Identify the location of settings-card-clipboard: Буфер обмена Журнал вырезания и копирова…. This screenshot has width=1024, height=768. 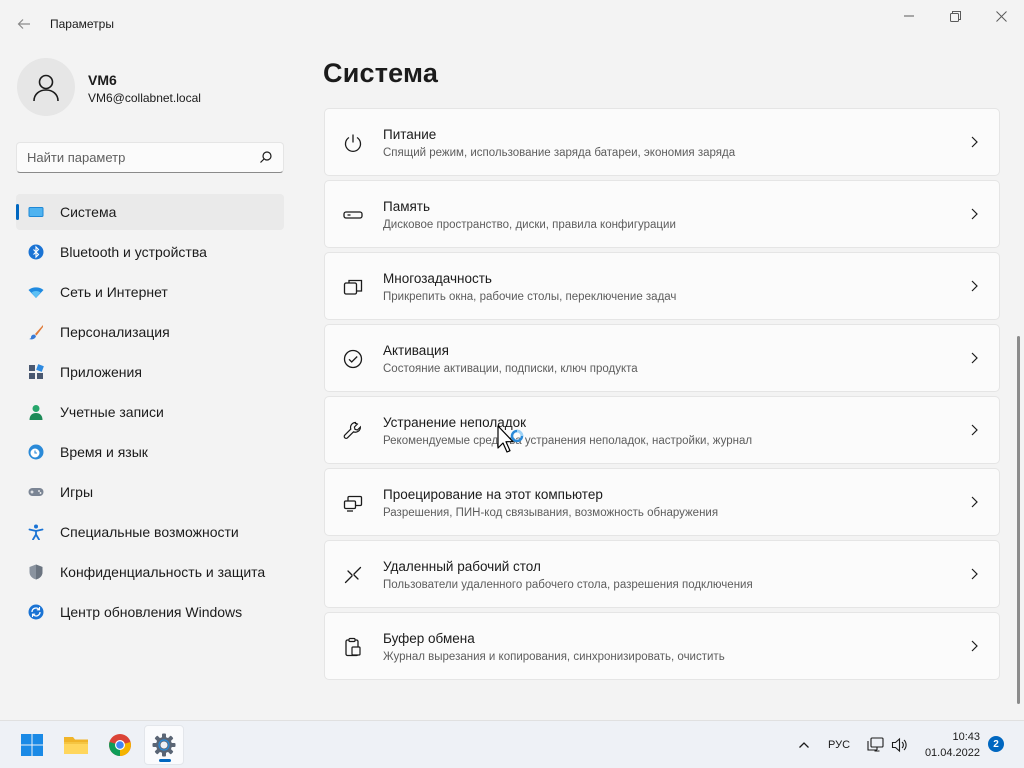
(662, 646).